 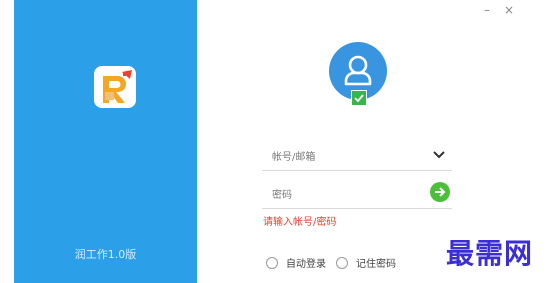 What do you see at coordinates (272, 262) in the screenshot?
I see `auto-login-radio` at bounding box center [272, 262].